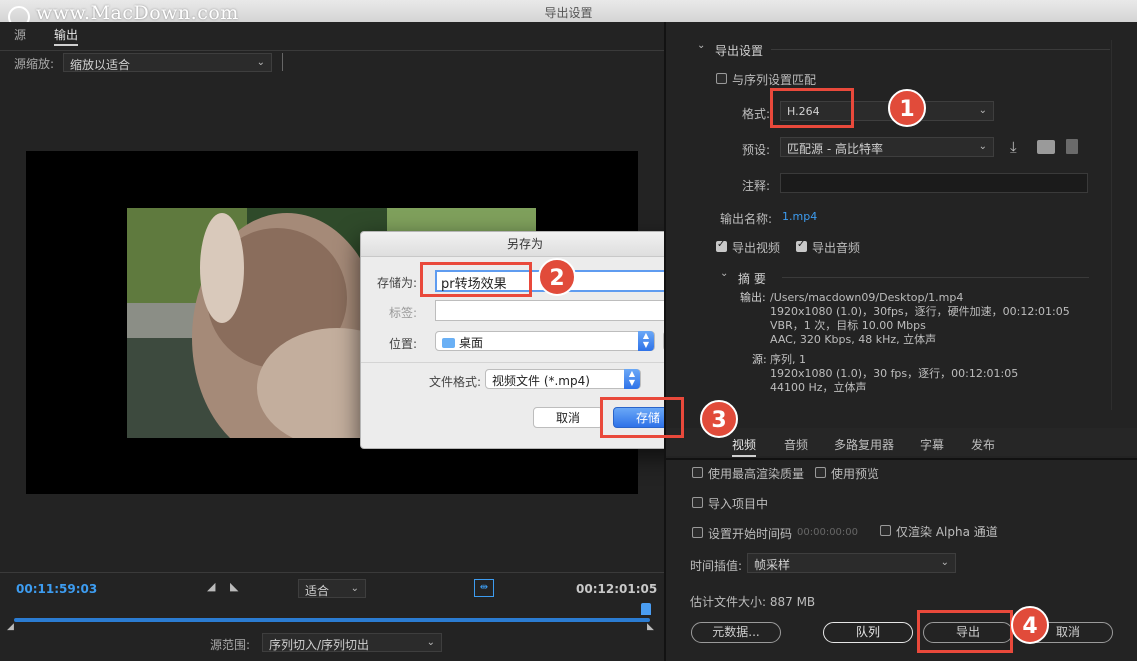 The width and height of the screenshot is (1137, 661). What do you see at coordinates (1046, 147) in the screenshot?
I see `import-preset-icon` at bounding box center [1046, 147].